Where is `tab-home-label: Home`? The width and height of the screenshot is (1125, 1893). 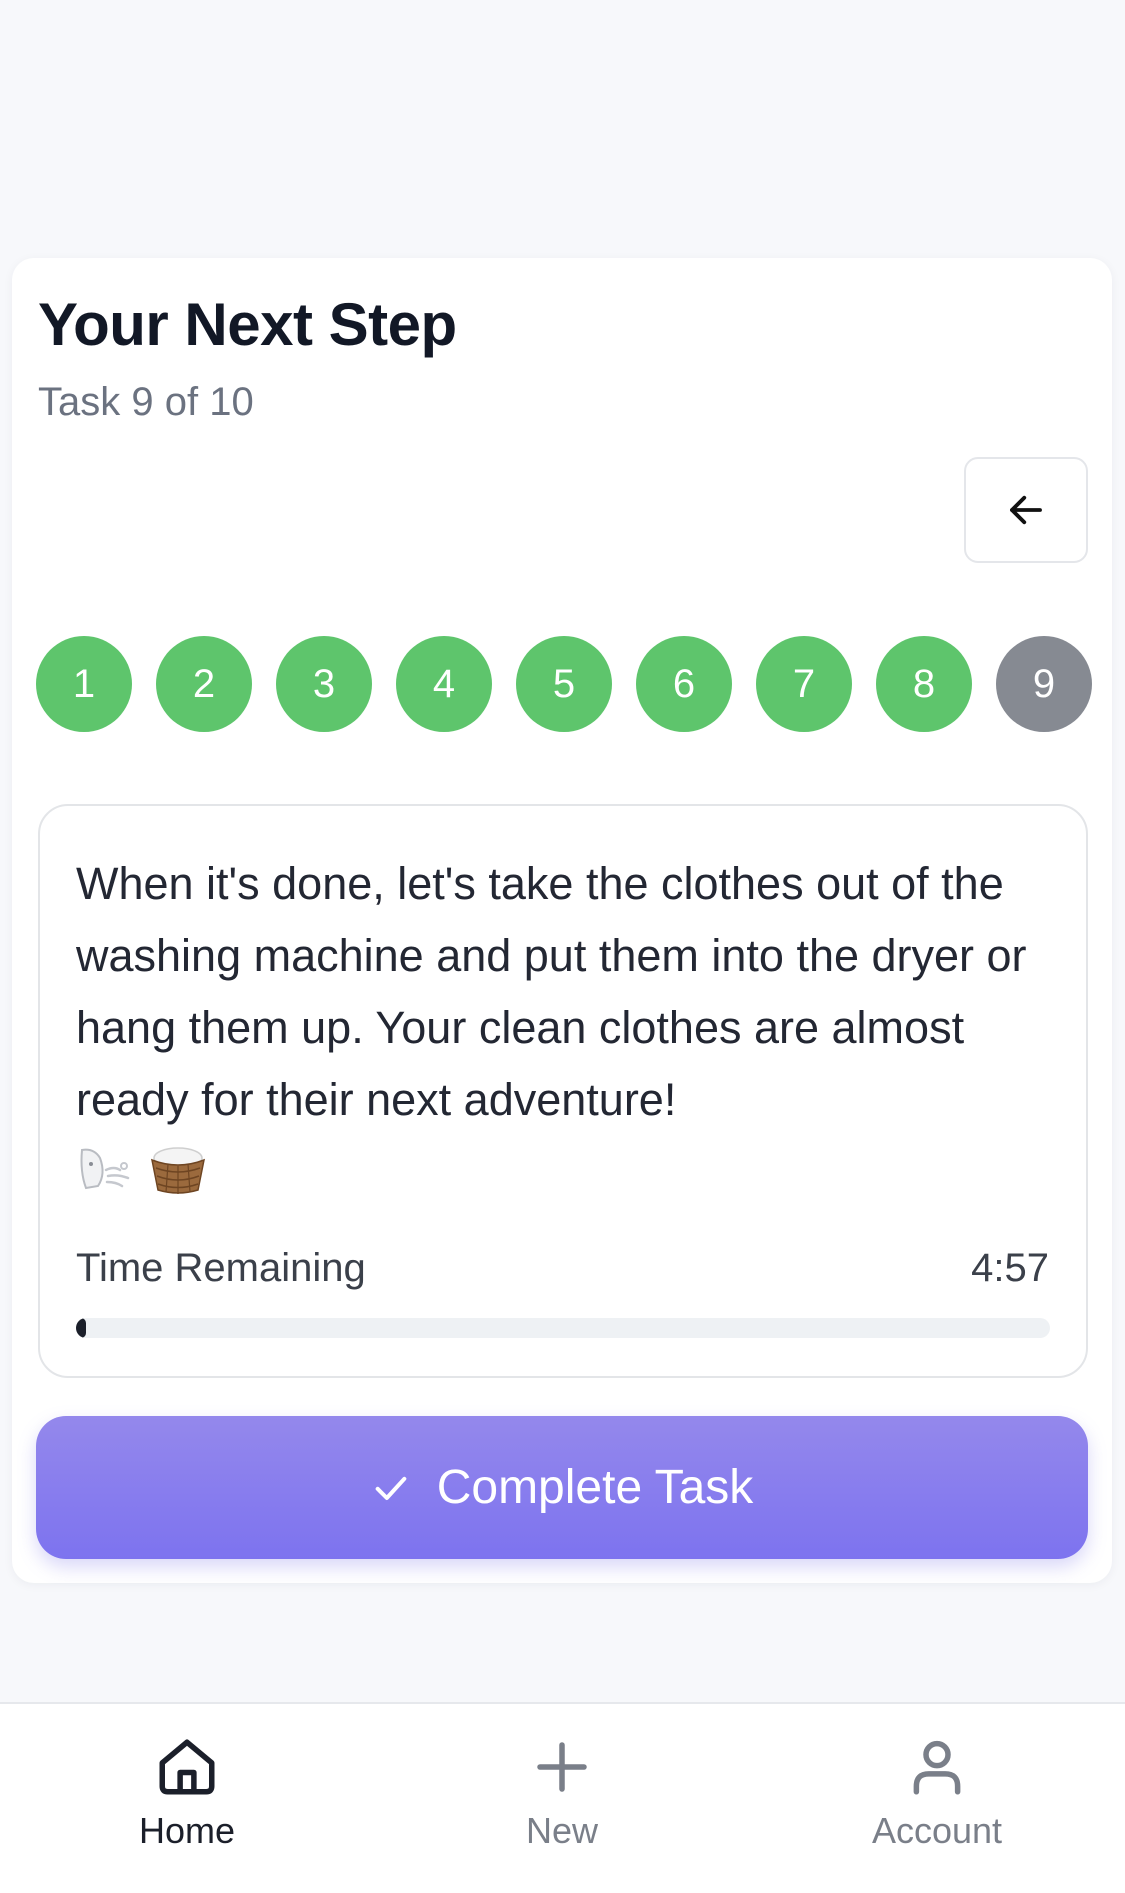
tab-home-label: Home is located at coordinates (187, 1830).